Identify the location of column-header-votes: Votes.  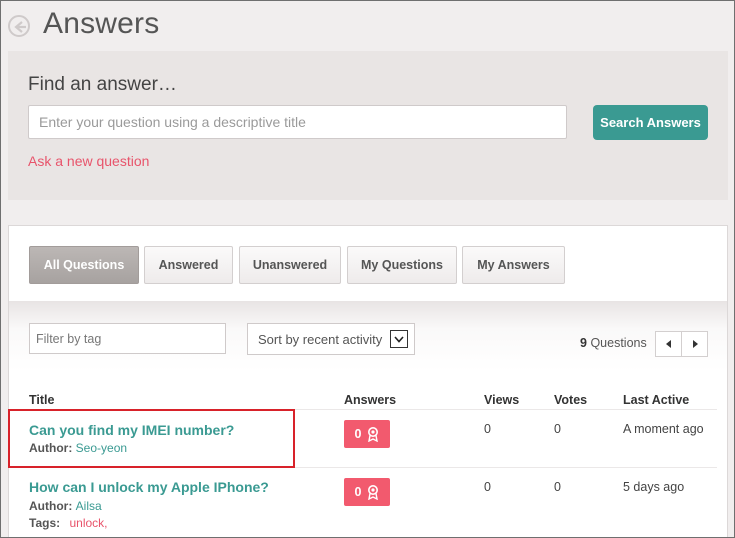
(571, 400).